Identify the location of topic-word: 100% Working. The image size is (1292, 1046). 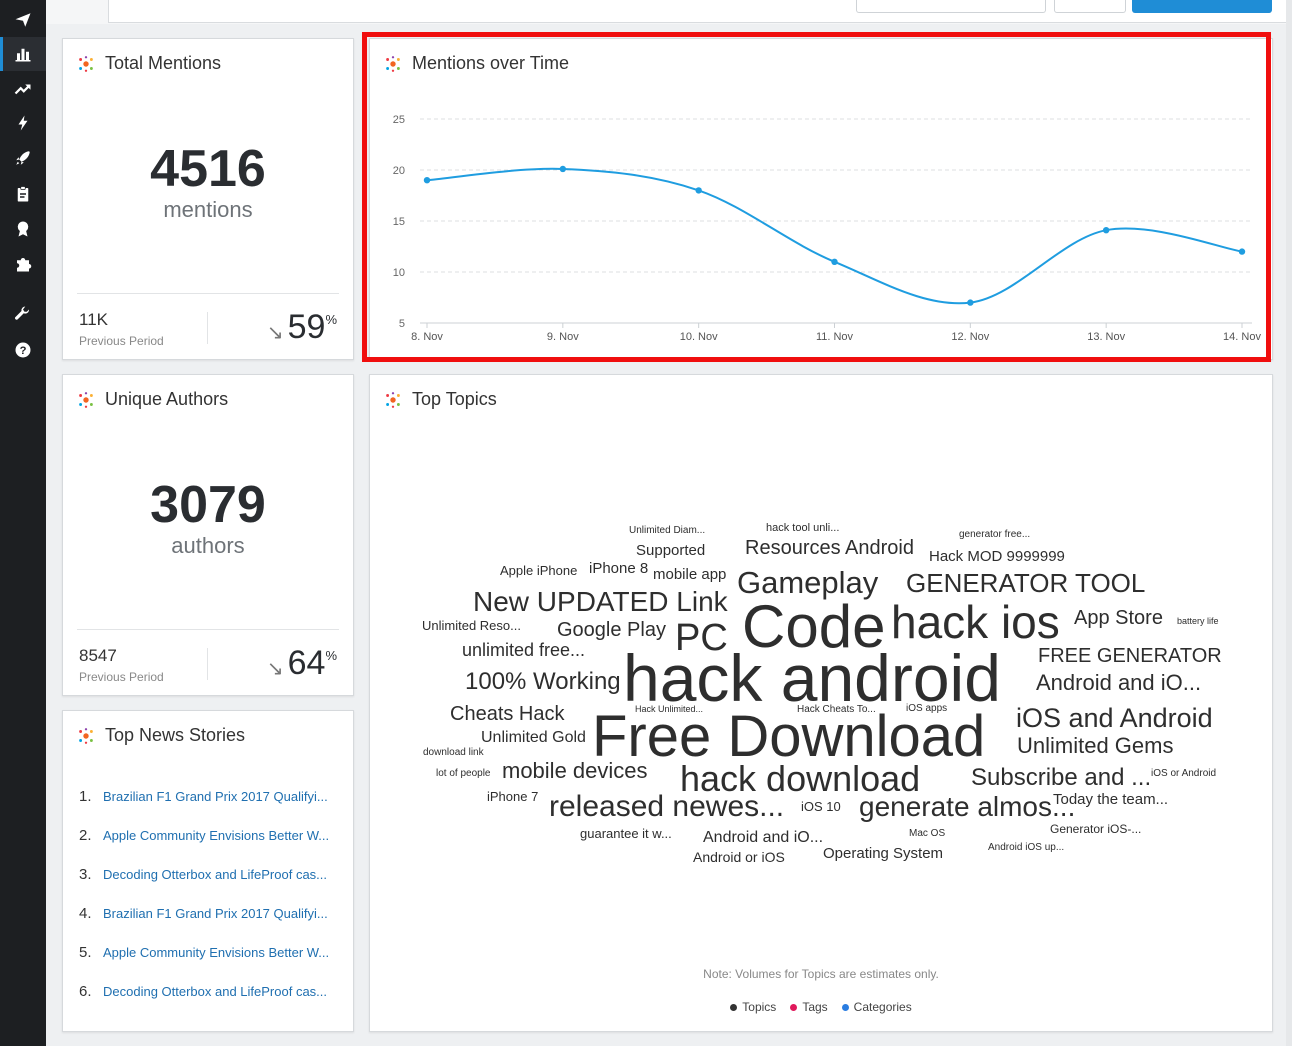
(543, 682).